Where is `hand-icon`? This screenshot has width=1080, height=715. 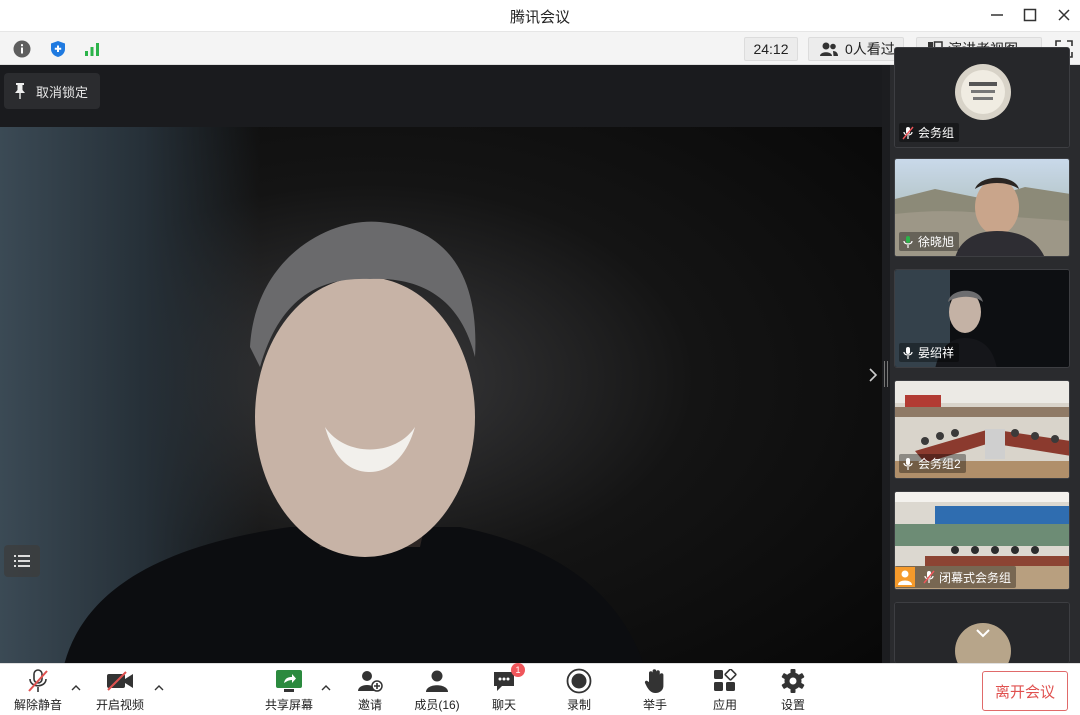 hand-icon is located at coordinates (654, 681).